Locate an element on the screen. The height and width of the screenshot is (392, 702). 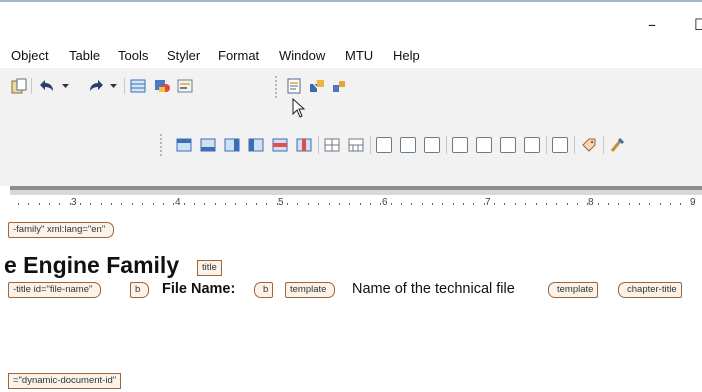
transform-link-icon is located at coordinates (339, 86).